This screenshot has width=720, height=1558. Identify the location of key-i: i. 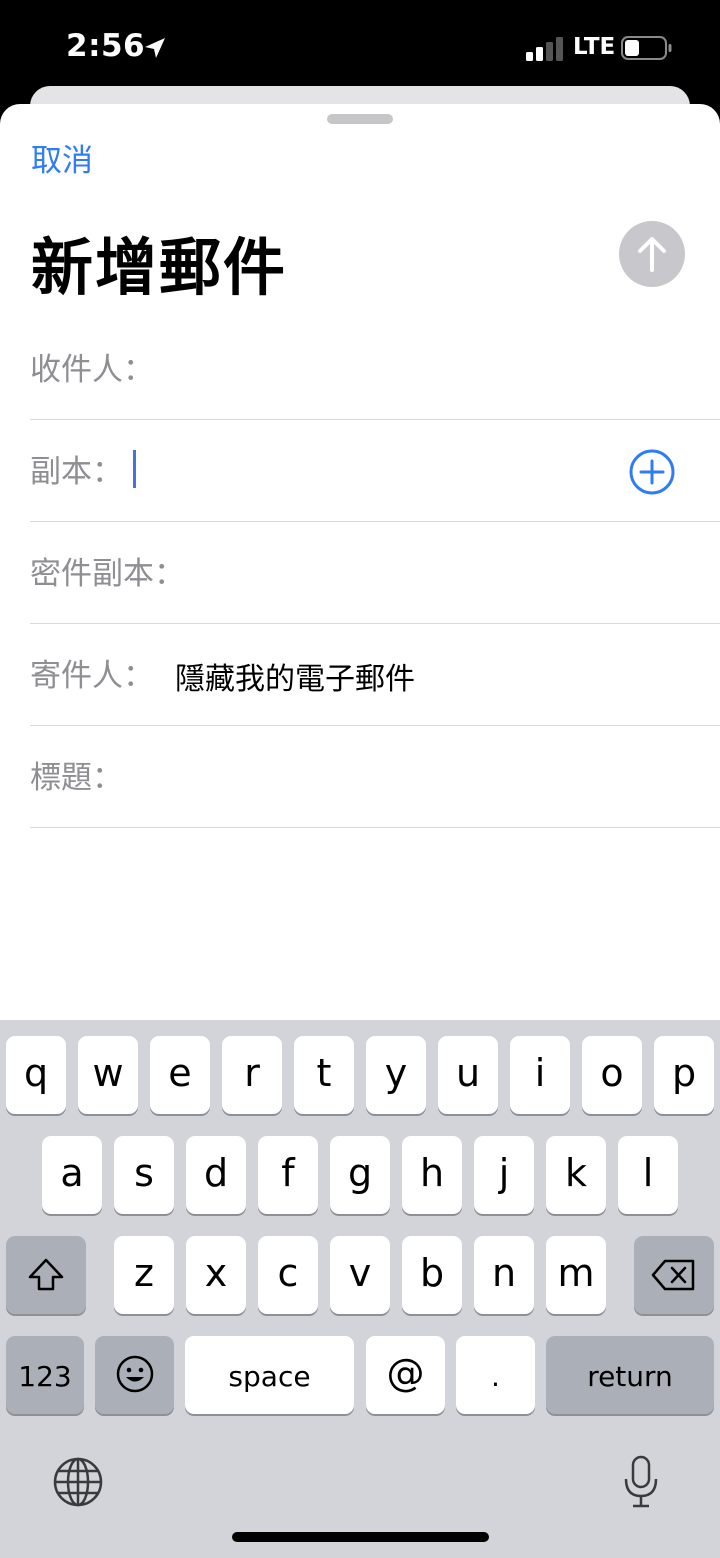
(540, 1075).